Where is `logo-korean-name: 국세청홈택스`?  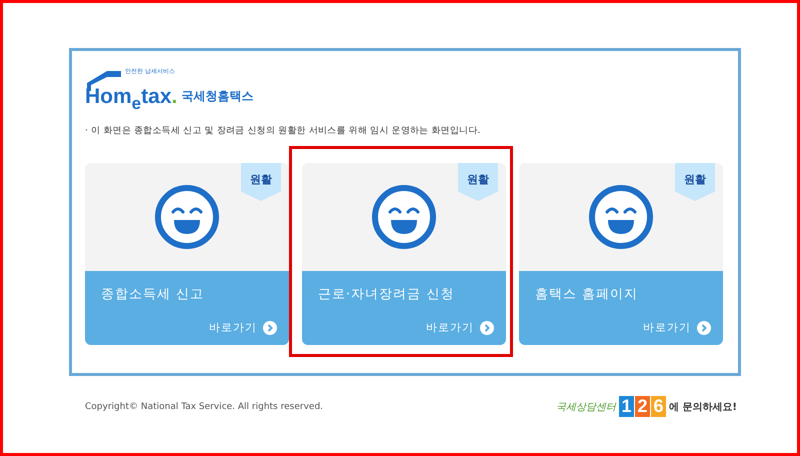
logo-korean-name: 국세청홈택스 is located at coordinates (217, 96).